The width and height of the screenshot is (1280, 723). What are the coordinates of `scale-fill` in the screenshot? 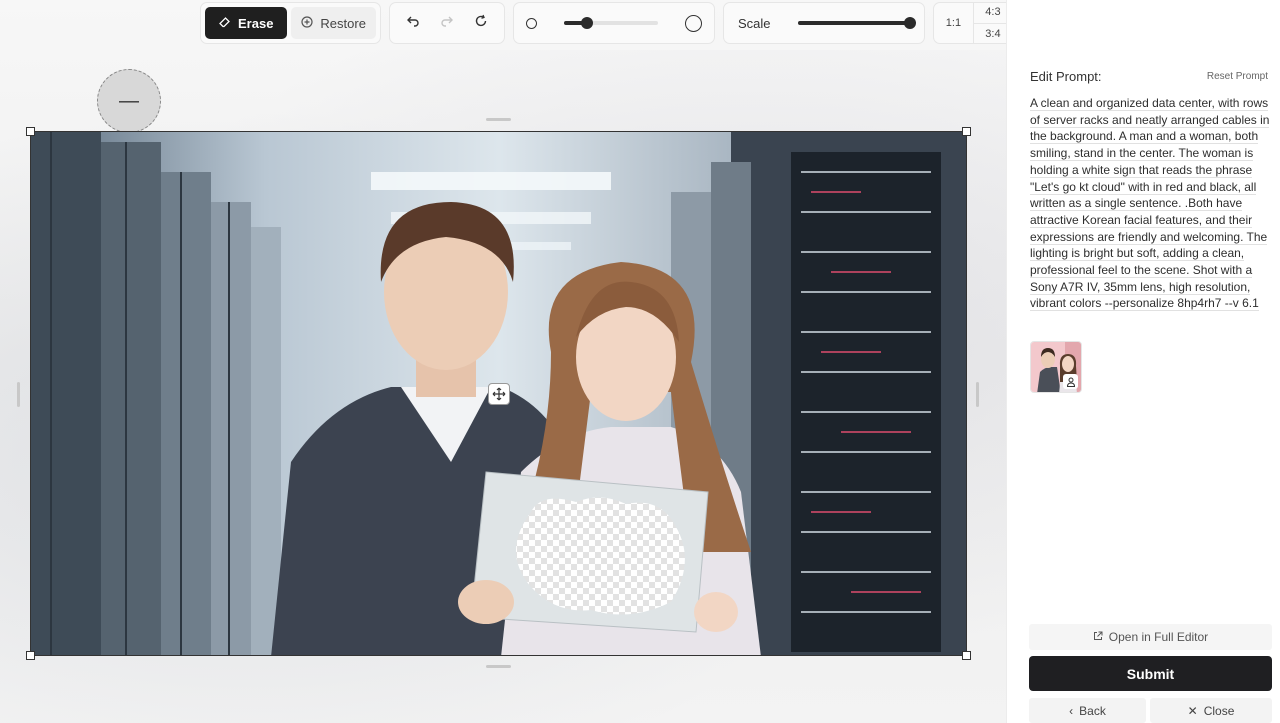 It's located at (853, 23).